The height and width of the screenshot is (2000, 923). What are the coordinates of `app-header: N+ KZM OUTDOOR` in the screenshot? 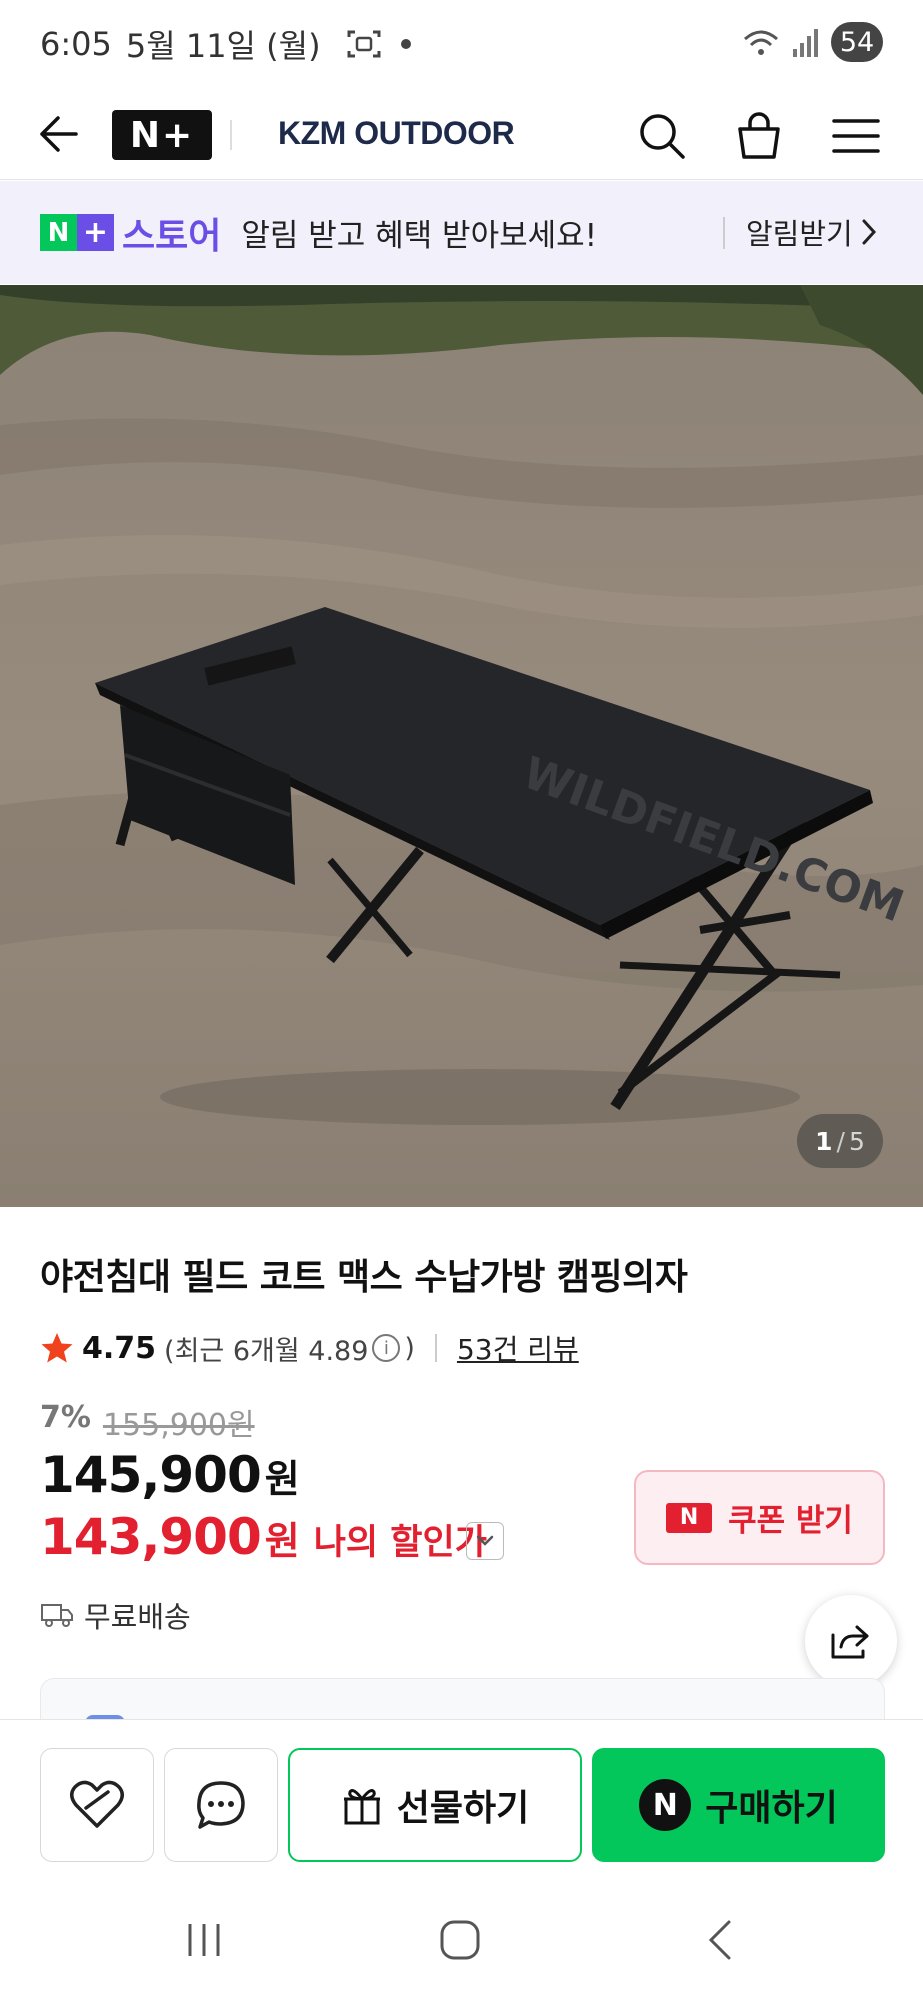 It's located at (461, 134).